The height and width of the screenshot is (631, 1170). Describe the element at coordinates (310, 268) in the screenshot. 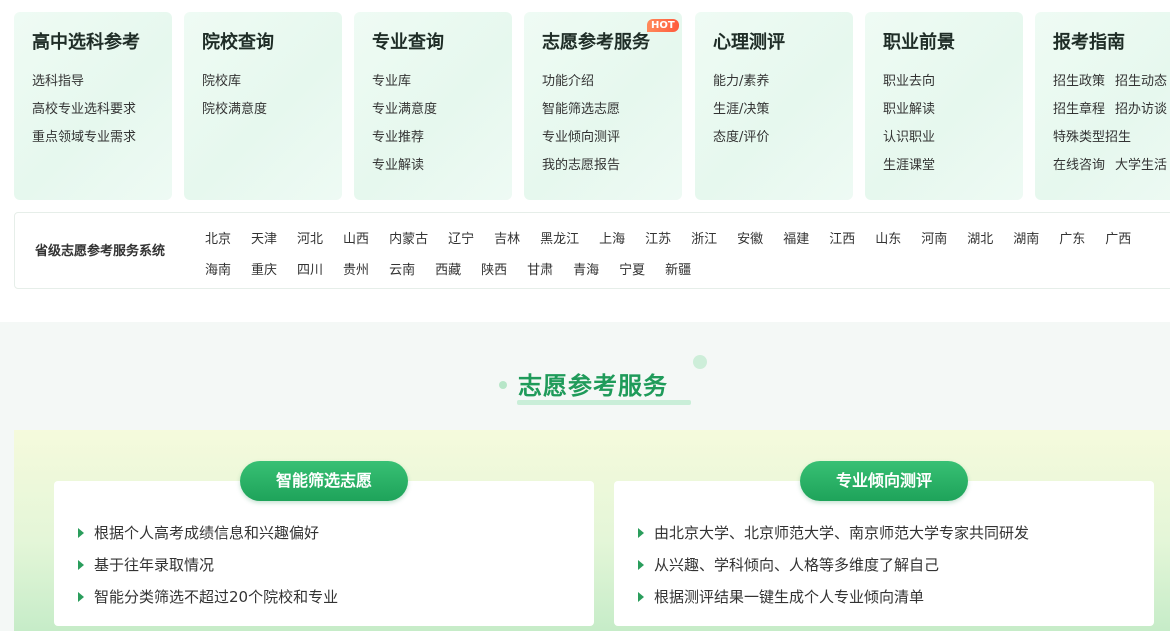

I see `province-link: 四川` at that location.